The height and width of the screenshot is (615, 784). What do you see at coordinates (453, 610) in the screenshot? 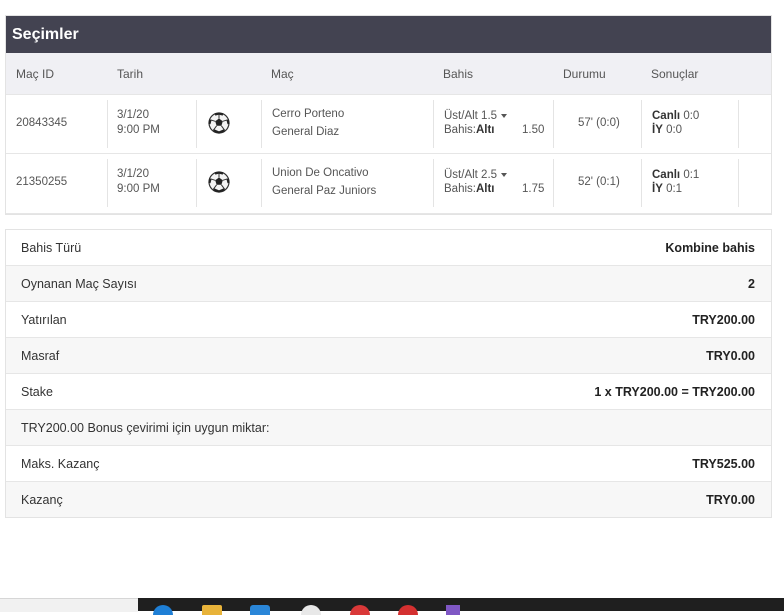
I see `visual-studio-icon` at bounding box center [453, 610].